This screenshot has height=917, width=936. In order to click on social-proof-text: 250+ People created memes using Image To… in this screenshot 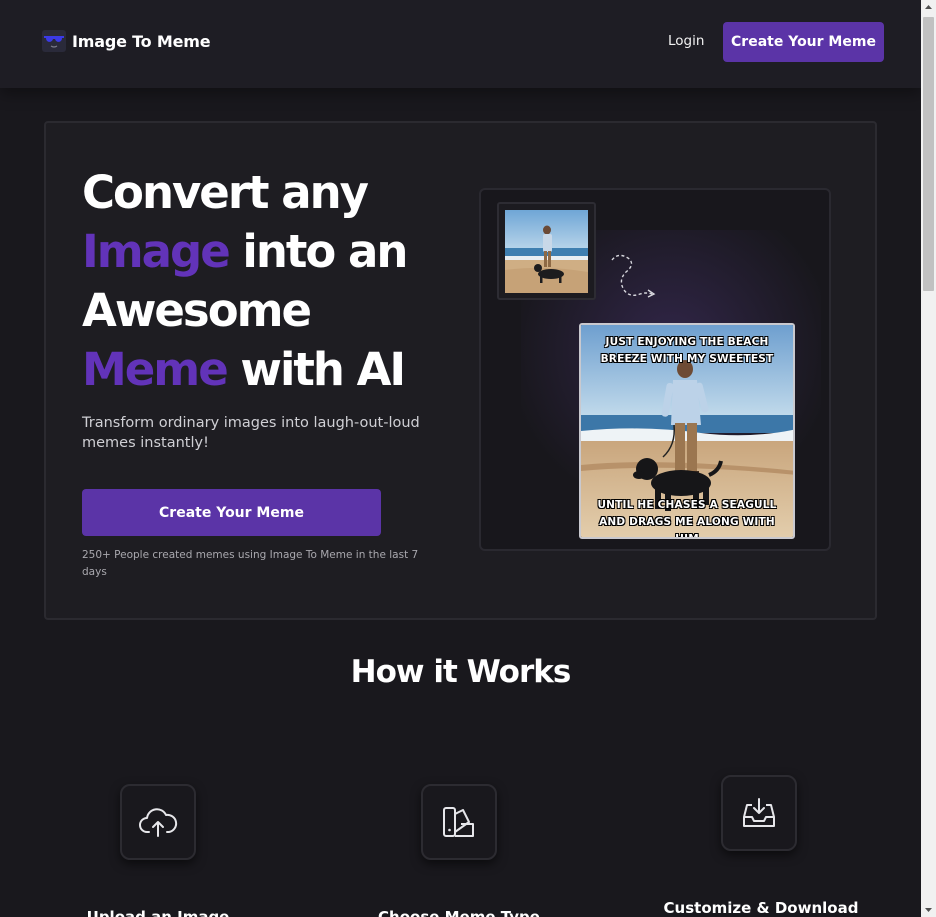, I will do `click(250, 563)`.